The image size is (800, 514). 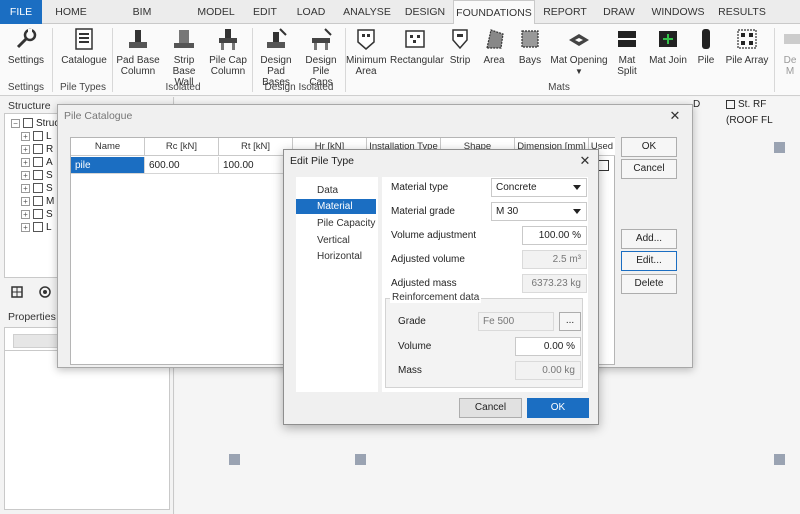 What do you see at coordinates (45, 292) in the screenshot?
I see `groups-tab-icon` at bounding box center [45, 292].